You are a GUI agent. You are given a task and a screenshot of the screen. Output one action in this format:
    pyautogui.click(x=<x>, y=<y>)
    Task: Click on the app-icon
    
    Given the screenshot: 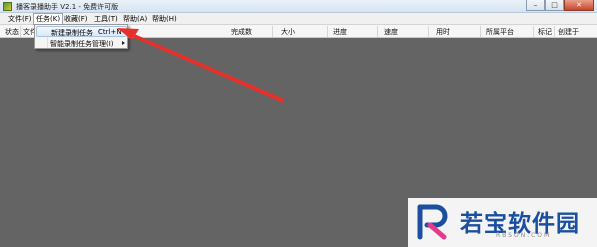 What is the action you would take?
    pyautogui.click(x=7, y=6)
    